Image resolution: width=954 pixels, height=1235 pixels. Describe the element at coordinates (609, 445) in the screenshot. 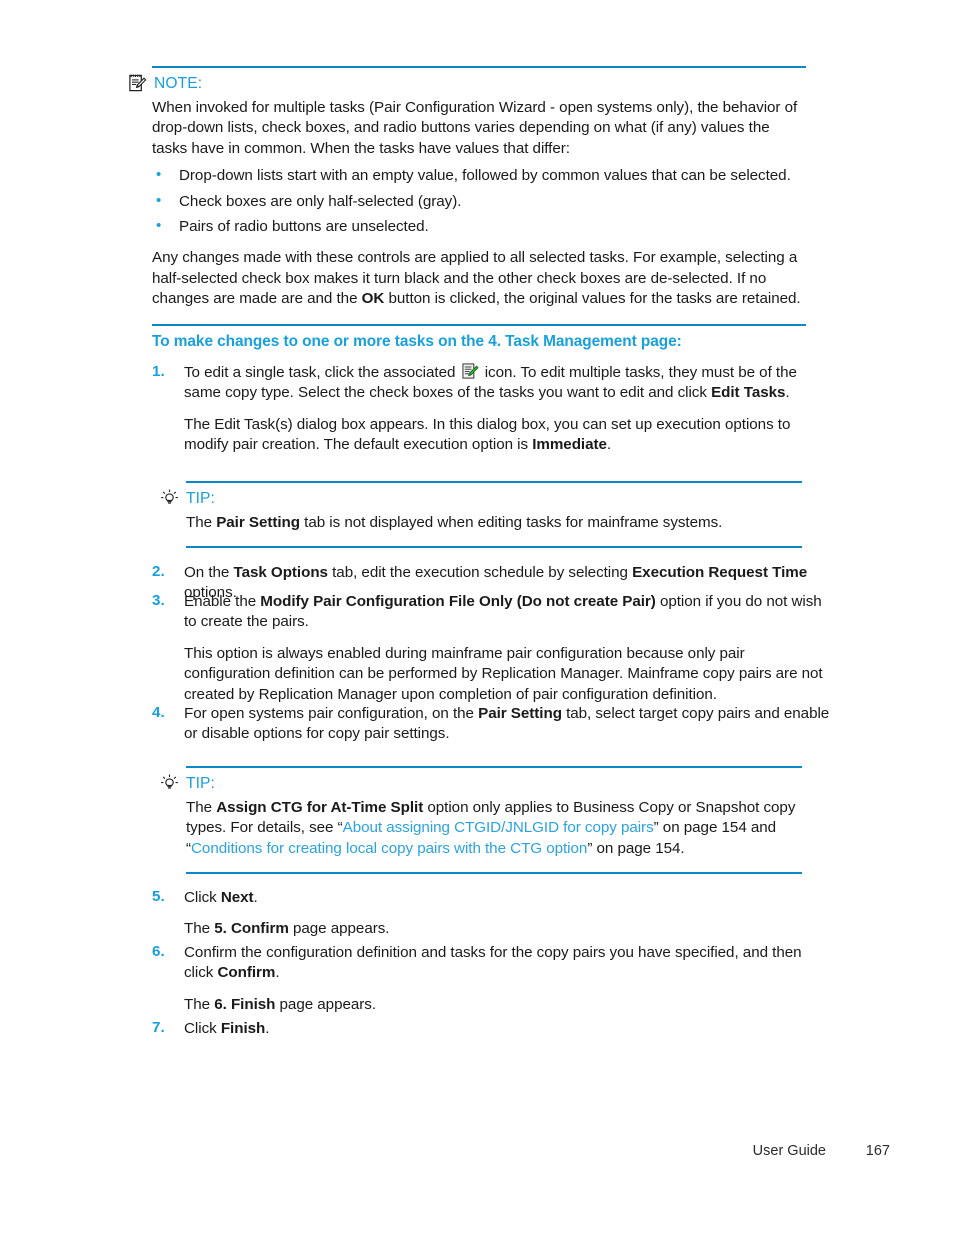

I see `step-1-p2-tail: .` at that location.